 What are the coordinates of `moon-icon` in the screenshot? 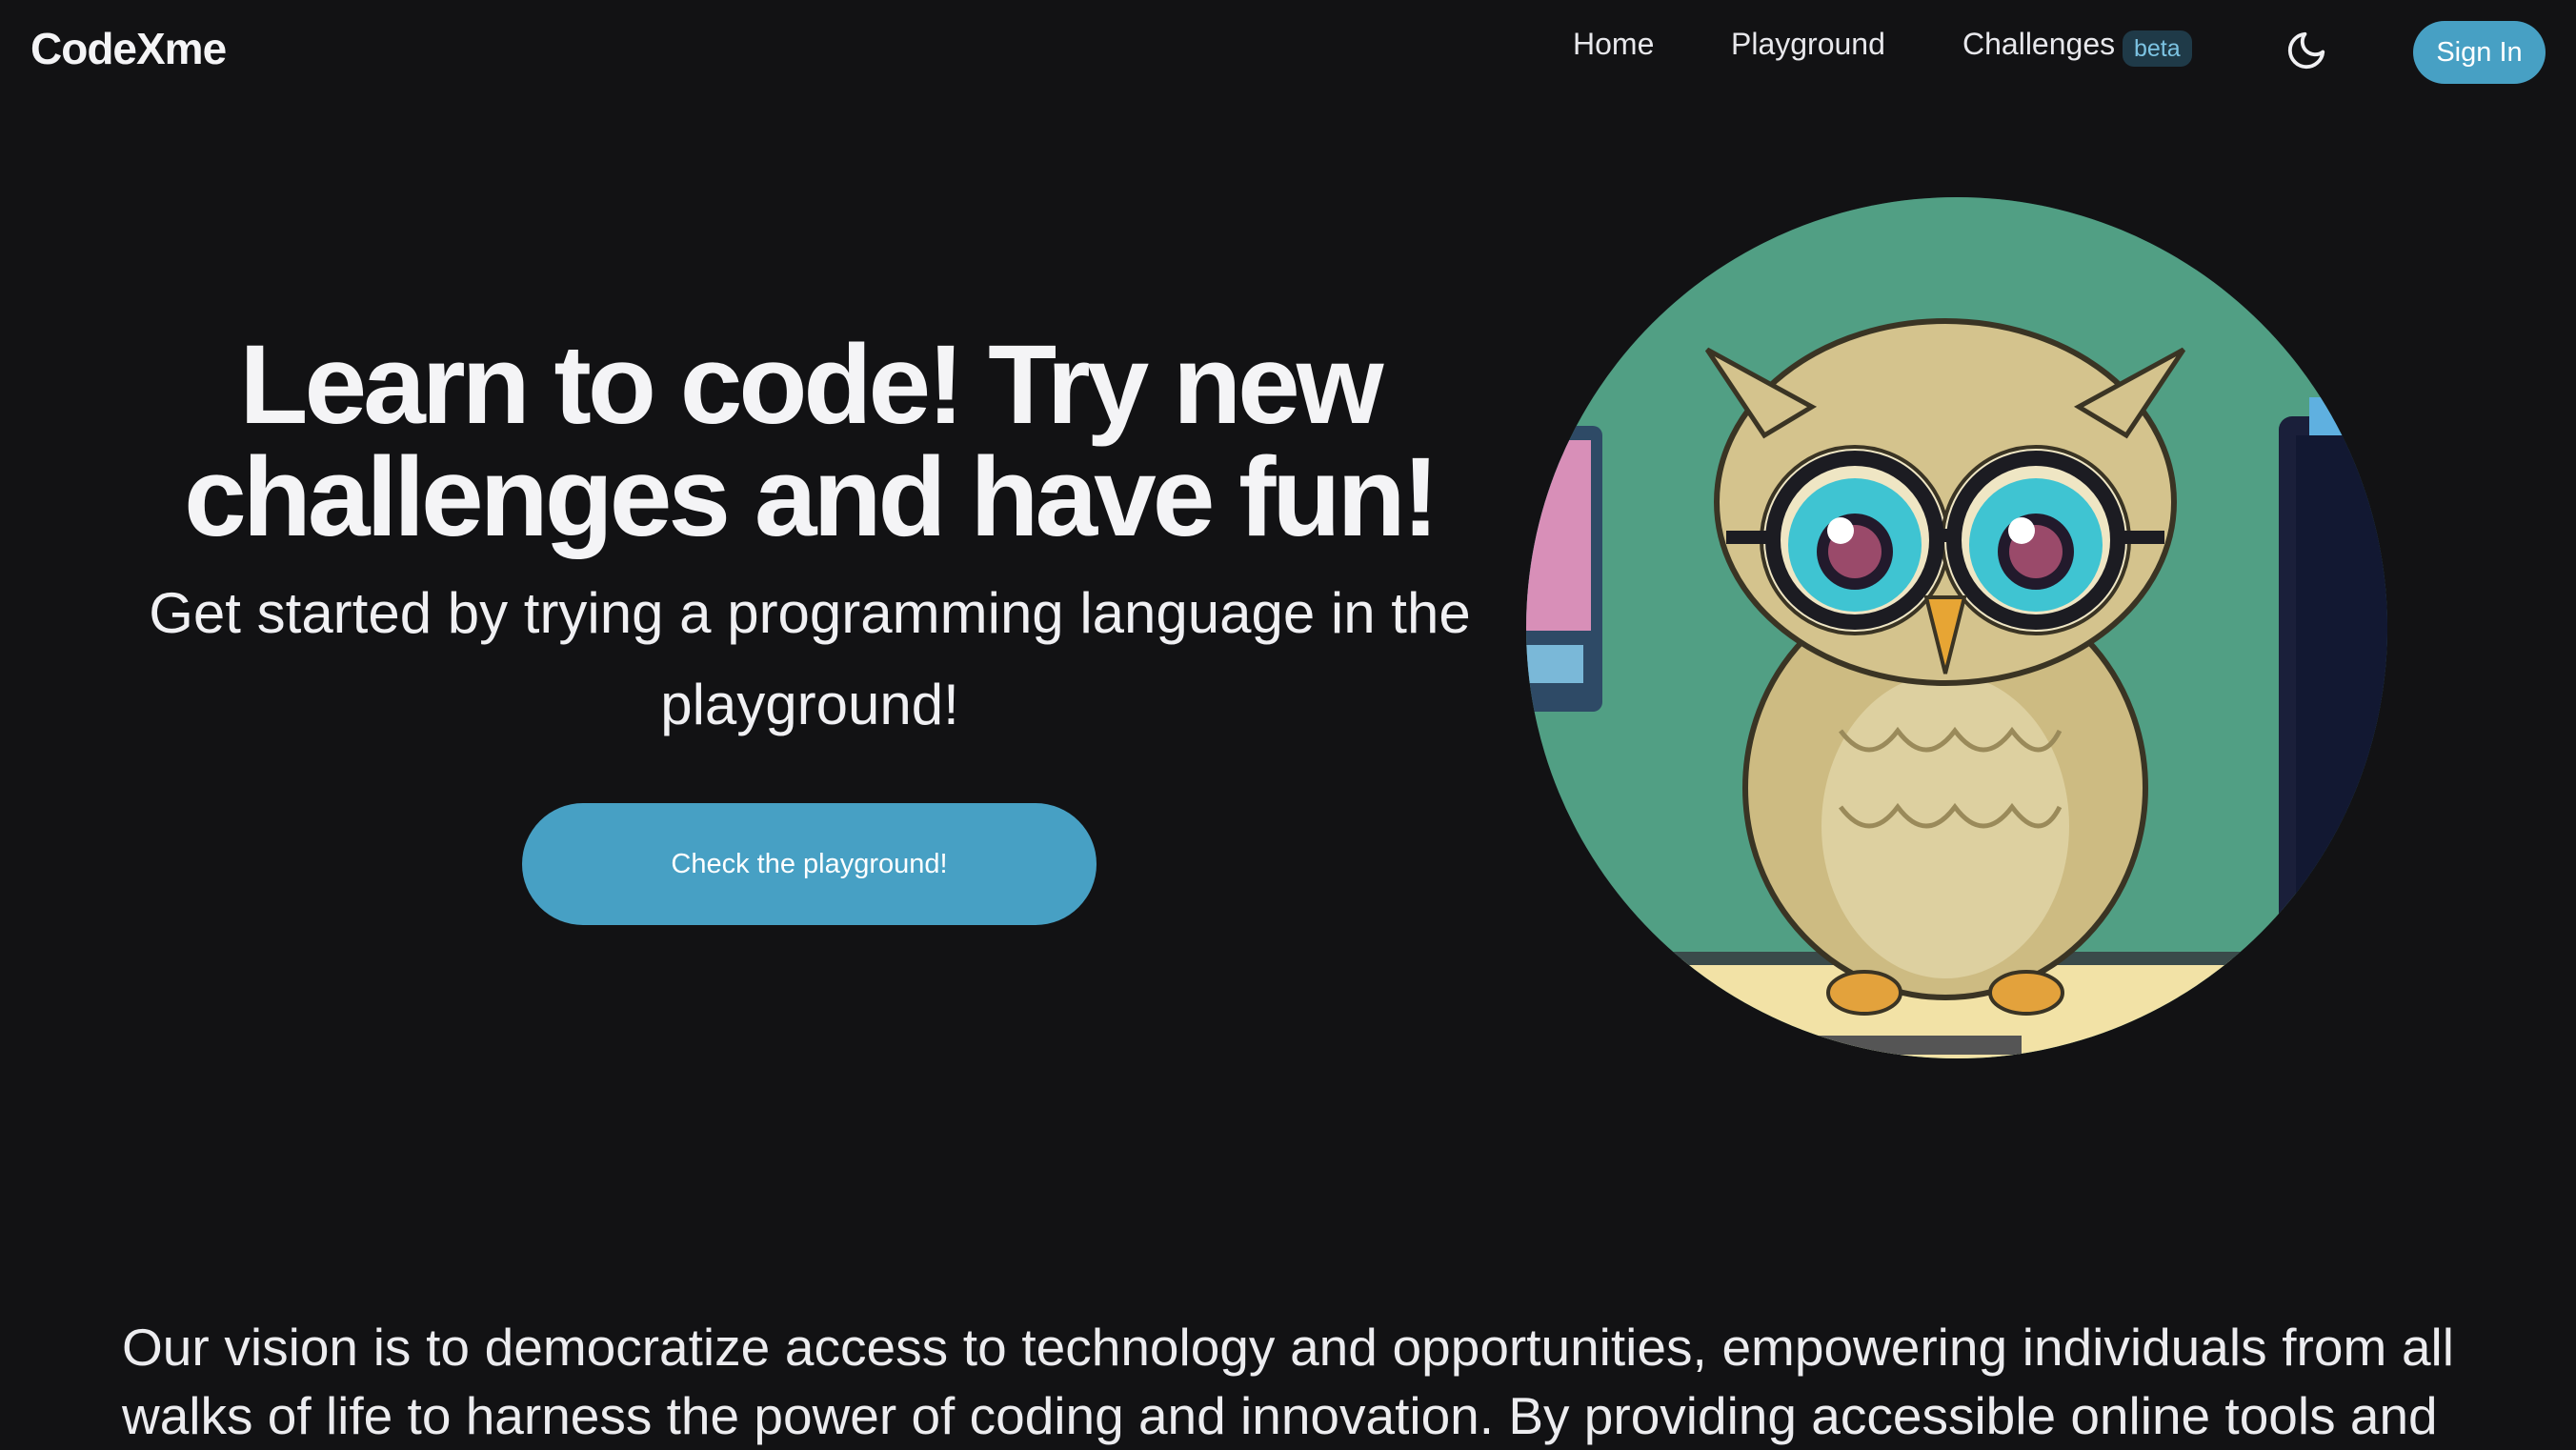 It's located at (2306, 50).